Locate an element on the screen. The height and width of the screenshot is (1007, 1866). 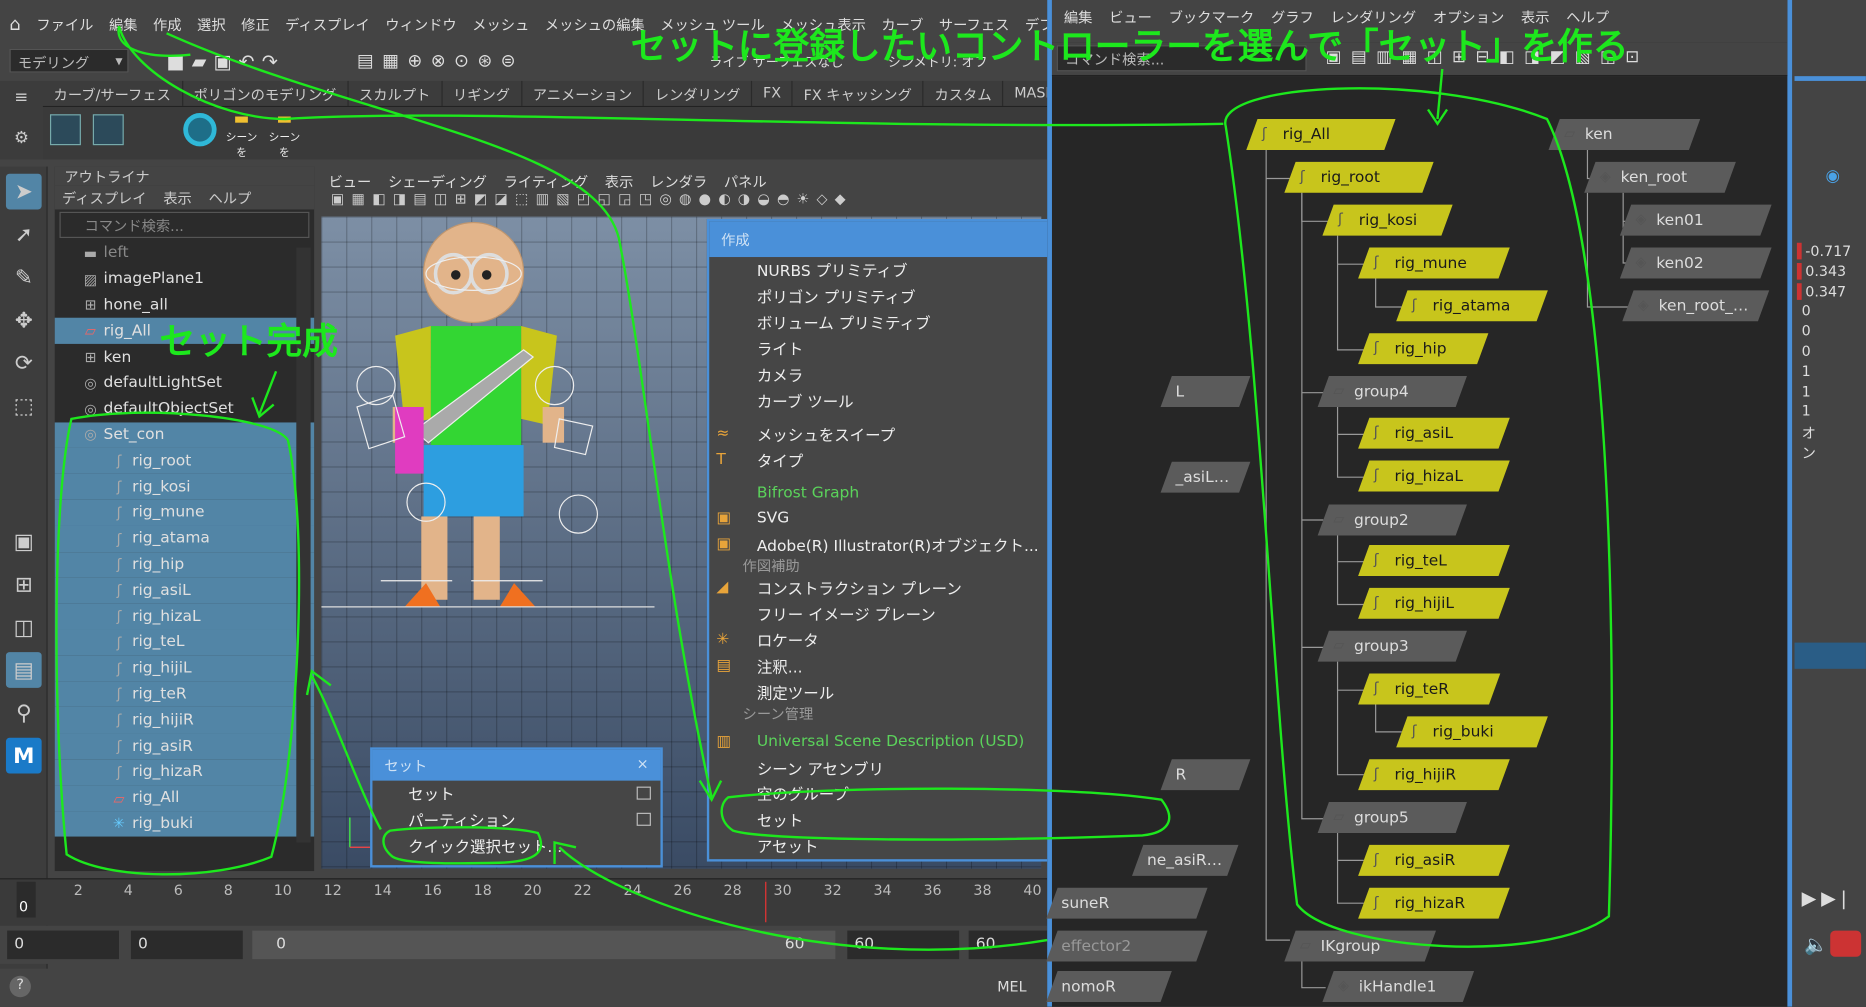
playback-end-field: 60 is located at coordinates (903, 945).